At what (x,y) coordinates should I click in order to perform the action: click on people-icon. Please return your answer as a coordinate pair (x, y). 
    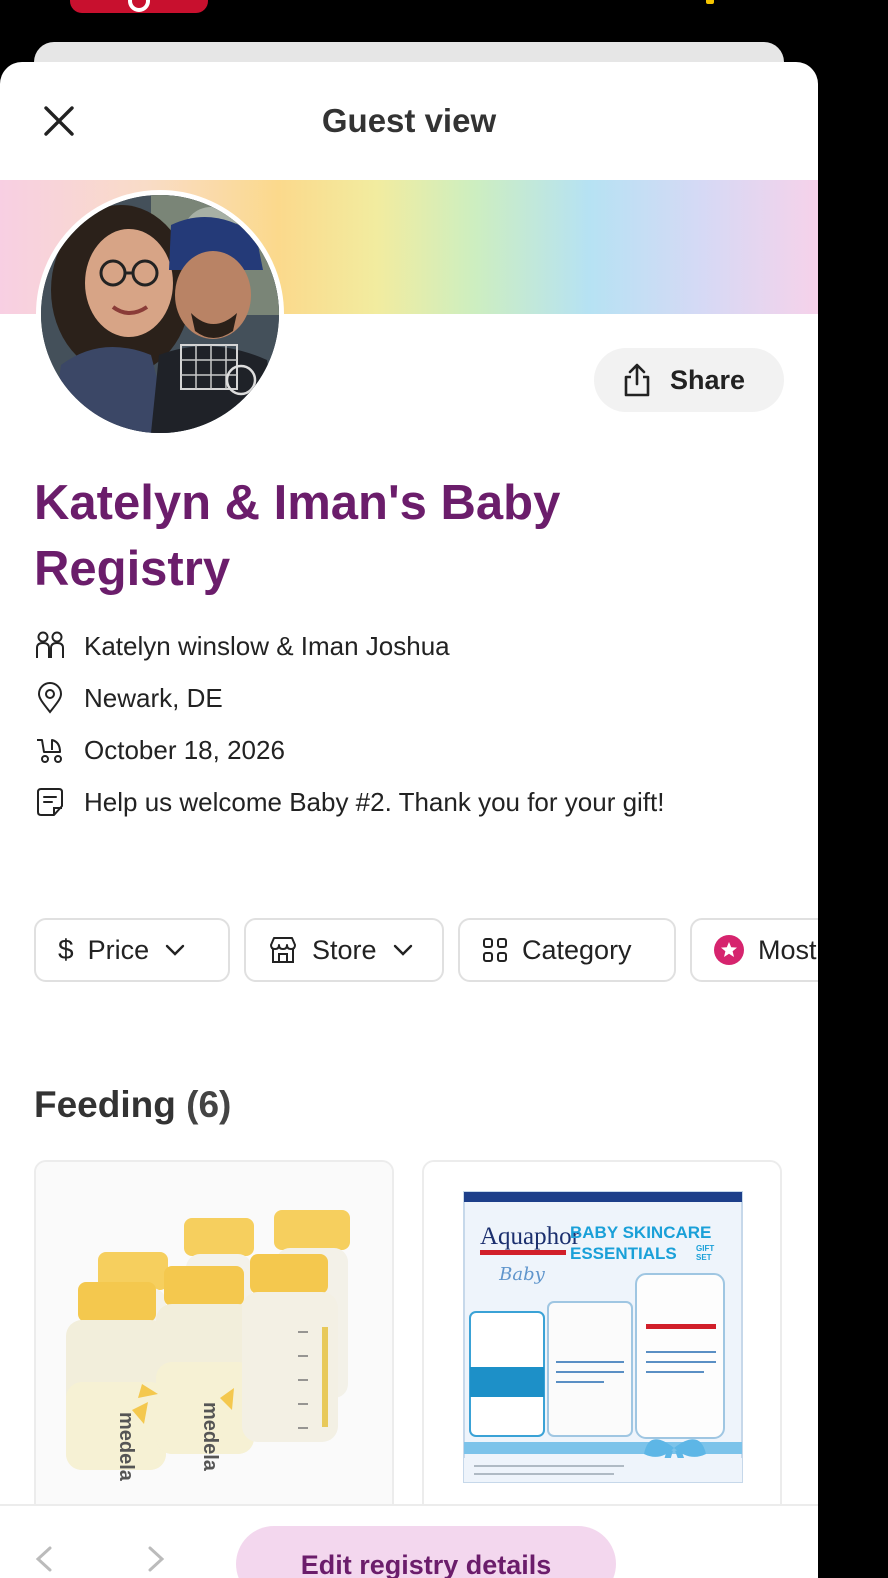
    Looking at the image, I should click on (50, 646).